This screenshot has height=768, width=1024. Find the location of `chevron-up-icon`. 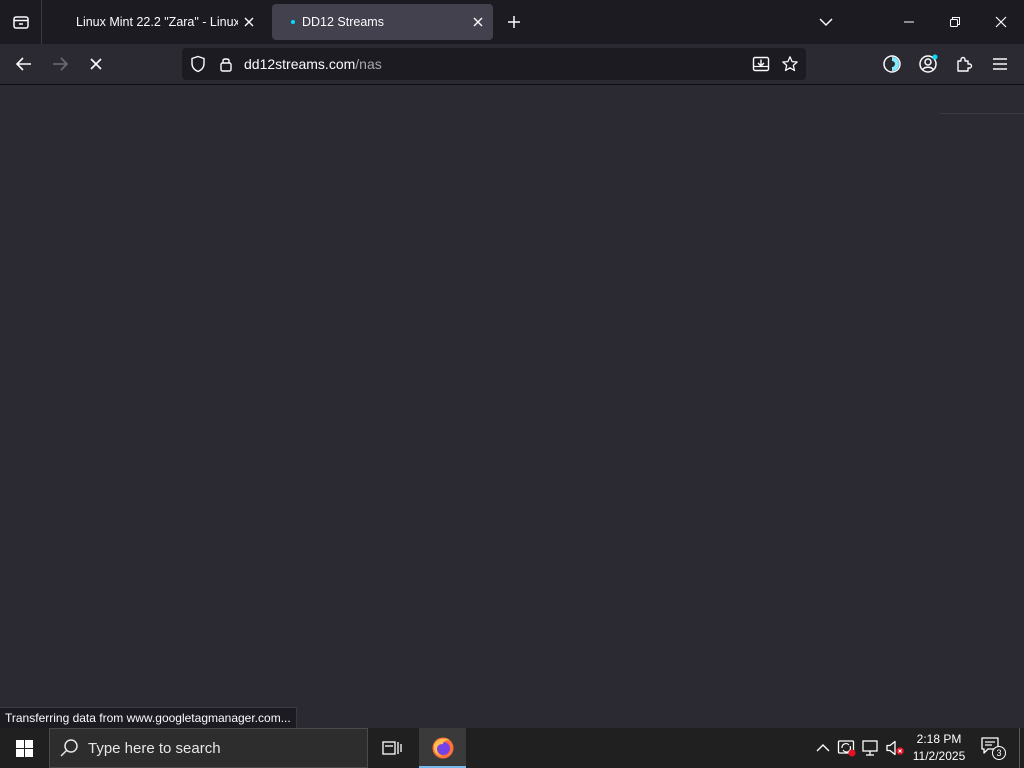

chevron-up-icon is located at coordinates (823, 748).